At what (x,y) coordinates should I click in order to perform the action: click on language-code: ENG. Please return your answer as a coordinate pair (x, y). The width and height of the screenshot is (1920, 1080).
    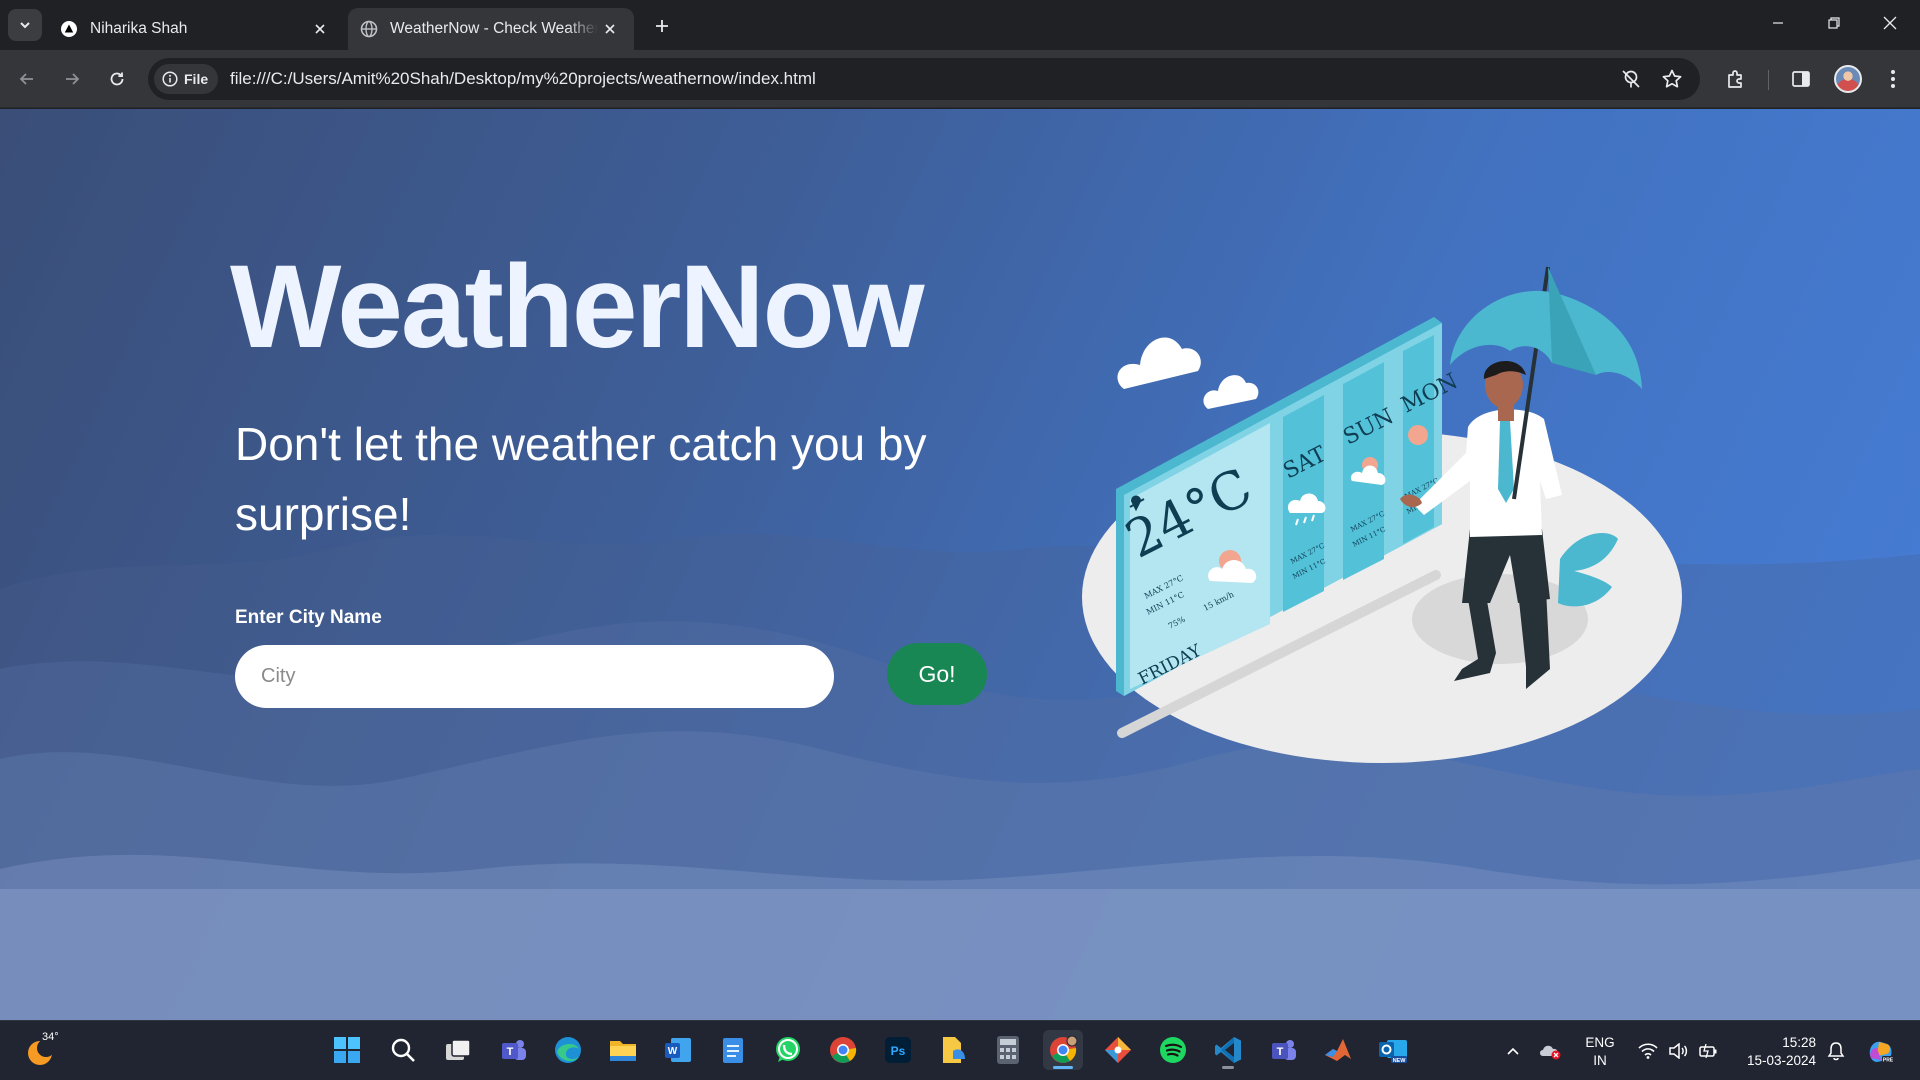
    Looking at the image, I should click on (1600, 1042).